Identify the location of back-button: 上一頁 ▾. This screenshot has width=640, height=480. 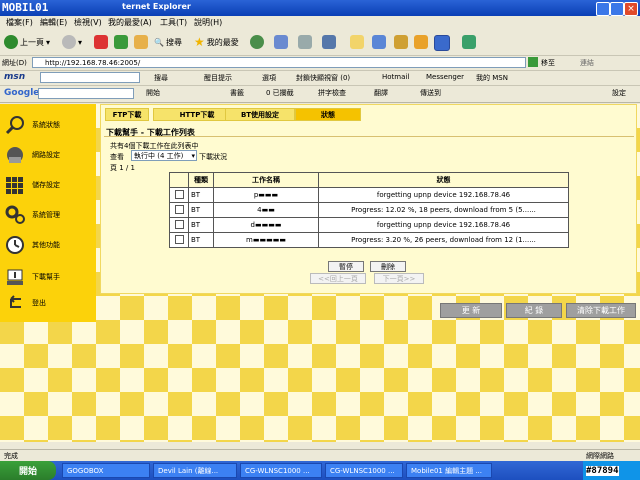
(27, 42).